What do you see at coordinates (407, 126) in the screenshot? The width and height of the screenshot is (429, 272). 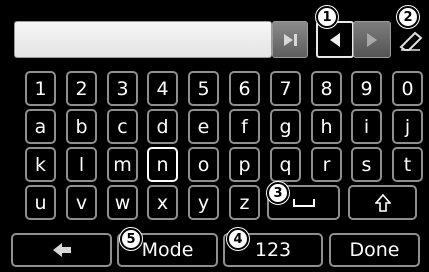 I see `key-j: j` at bounding box center [407, 126].